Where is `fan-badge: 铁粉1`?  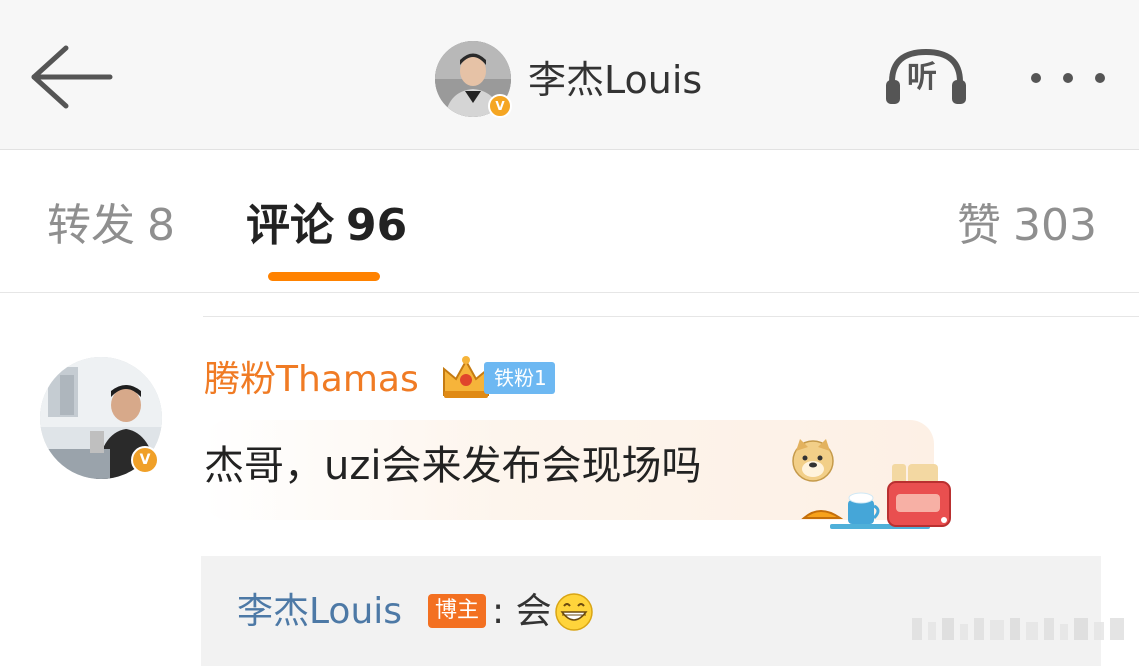 fan-badge: 铁粉1 is located at coordinates (519, 378).